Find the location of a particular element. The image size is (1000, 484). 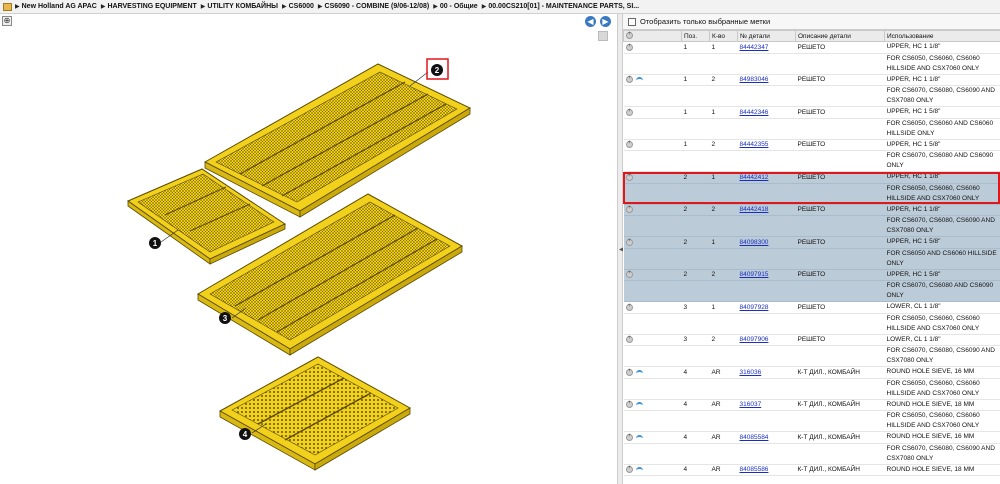

table-row-continuation: FOR CS6050 AND CS6060 HILLSIDE ONLY is located at coordinates (811, 259).